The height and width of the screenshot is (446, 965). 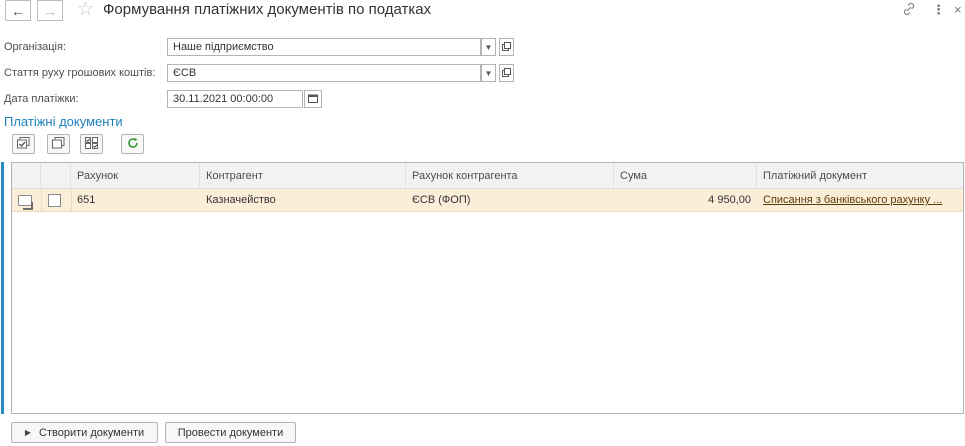 I want to click on more-vertical-icon: ⋮, so click(x=938, y=10).